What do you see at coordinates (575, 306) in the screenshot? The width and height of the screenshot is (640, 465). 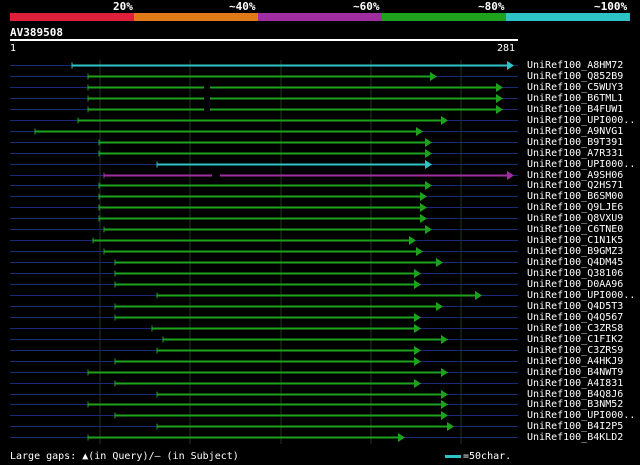 I see `hit-label: UniRef100_Q4D5T3` at bounding box center [575, 306].